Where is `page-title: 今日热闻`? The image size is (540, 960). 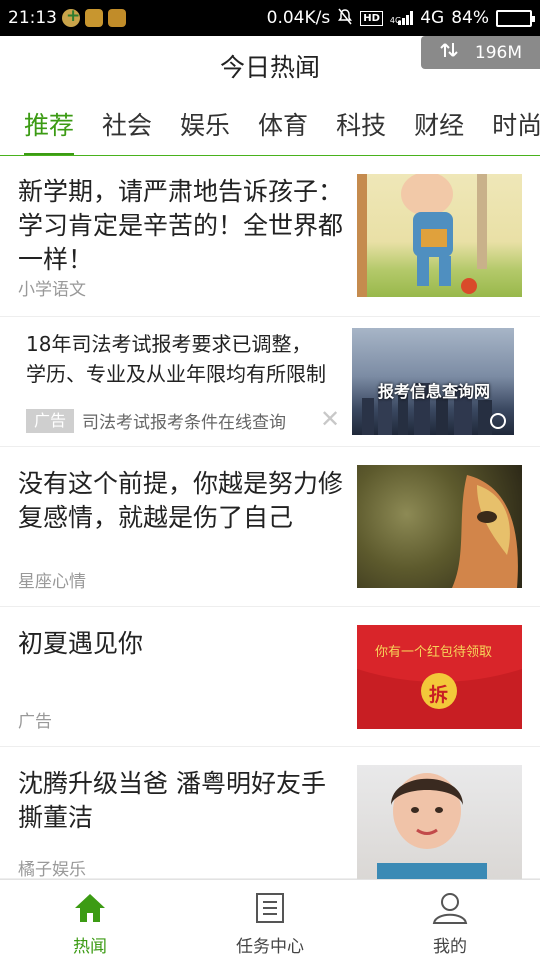
page-title: 今日热闻 is located at coordinates (269, 67).